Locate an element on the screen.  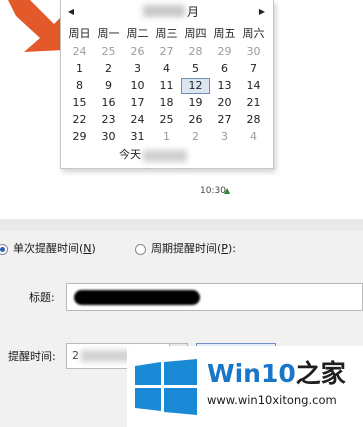
calendar-day-other-month: 4 is located at coordinates (253, 137).